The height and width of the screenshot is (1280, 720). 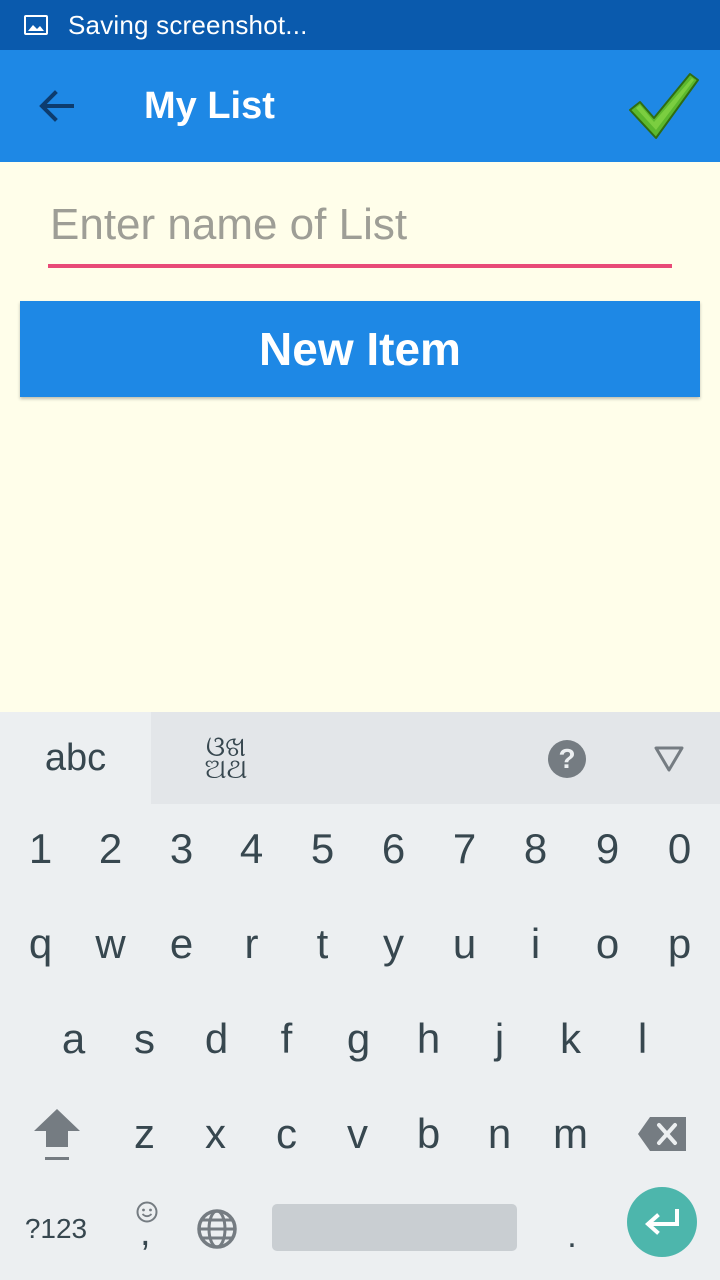 I want to click on key-n: n, so click(x=499, y=1134).